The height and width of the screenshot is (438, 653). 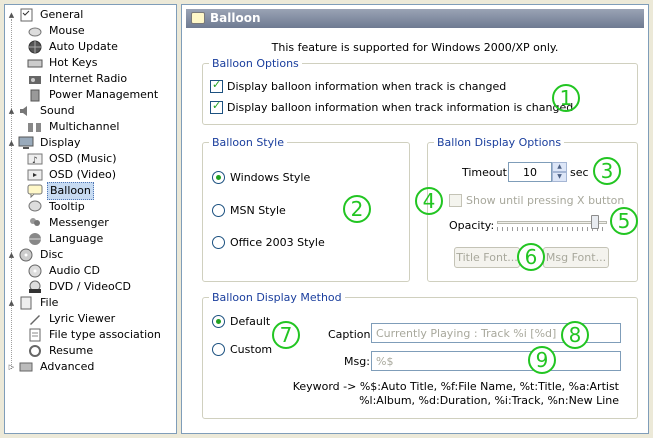 What do you see at coordinates (35, 127) in the screenshot?
I see `speakers-icon` at bounding box center [35, 127].